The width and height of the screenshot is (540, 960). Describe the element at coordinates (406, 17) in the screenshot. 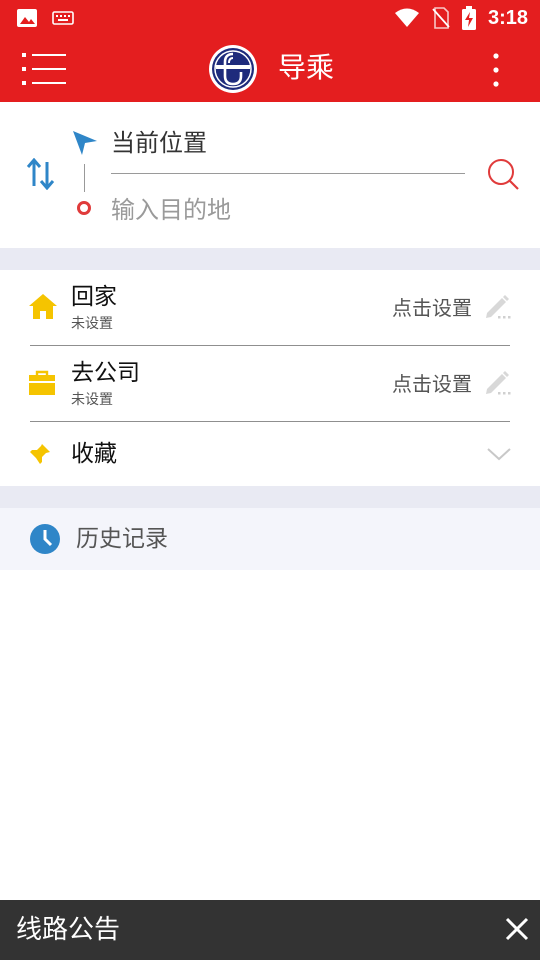

I see `wifi-icon` at that location.